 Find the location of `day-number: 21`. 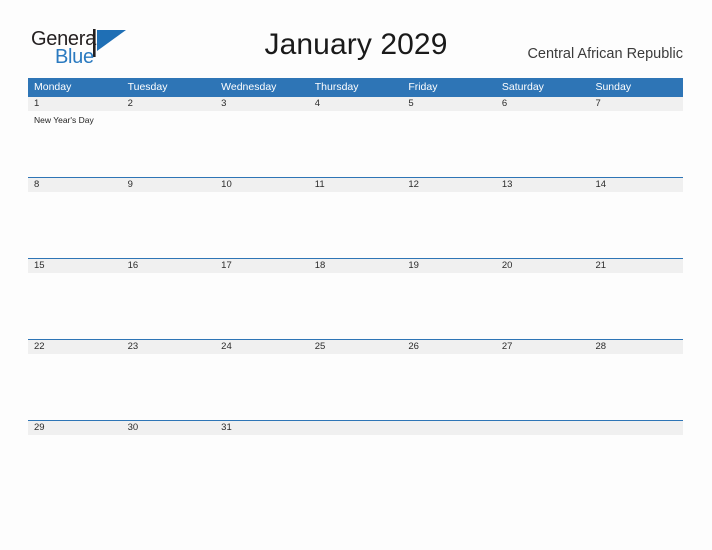

day-number: 21 is located at coordinates (636, 266).